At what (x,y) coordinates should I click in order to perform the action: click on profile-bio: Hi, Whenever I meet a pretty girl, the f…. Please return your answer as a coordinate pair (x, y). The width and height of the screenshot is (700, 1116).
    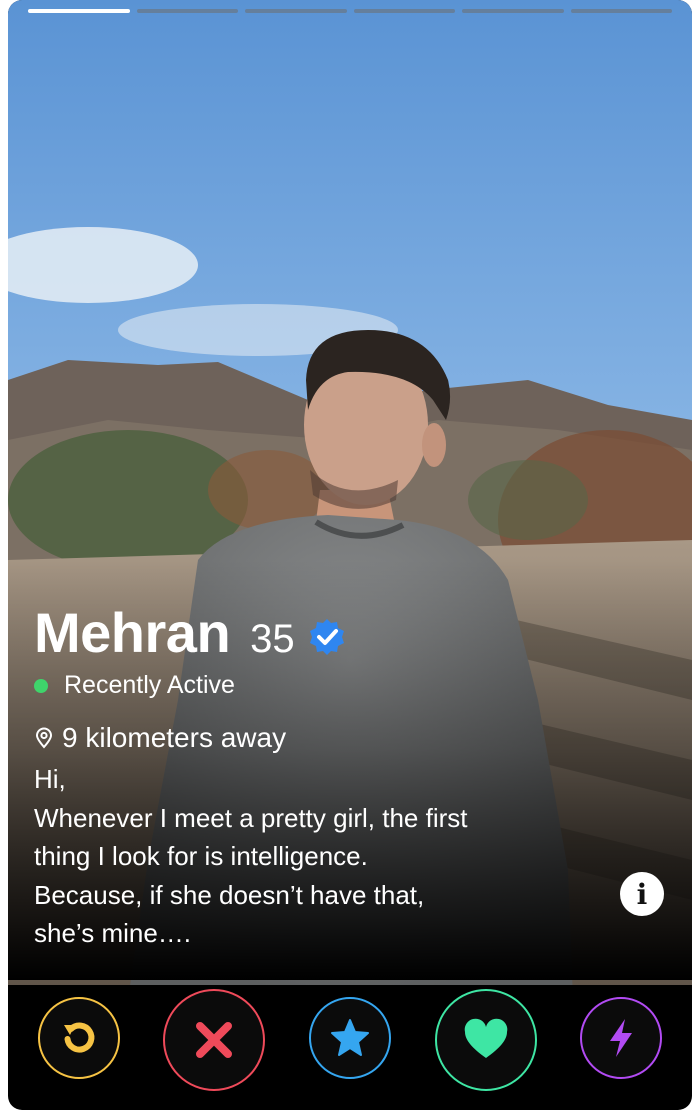
    Looking at the image, I should click on (251, 856).